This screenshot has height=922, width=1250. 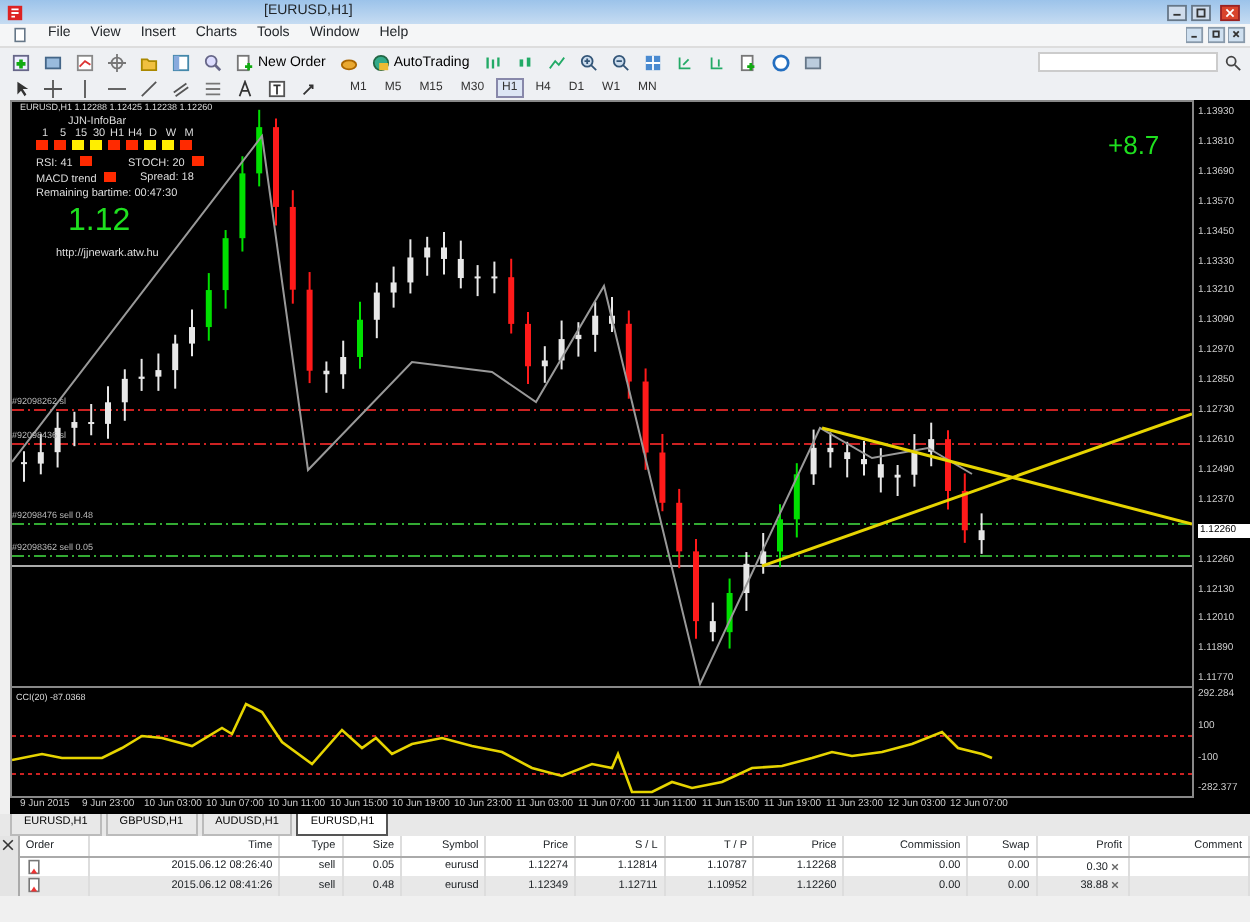 What do you see at coordinates (213, 88) in the screenshot?
I see `fibonacci-icon` at bounding box center [213, 88].